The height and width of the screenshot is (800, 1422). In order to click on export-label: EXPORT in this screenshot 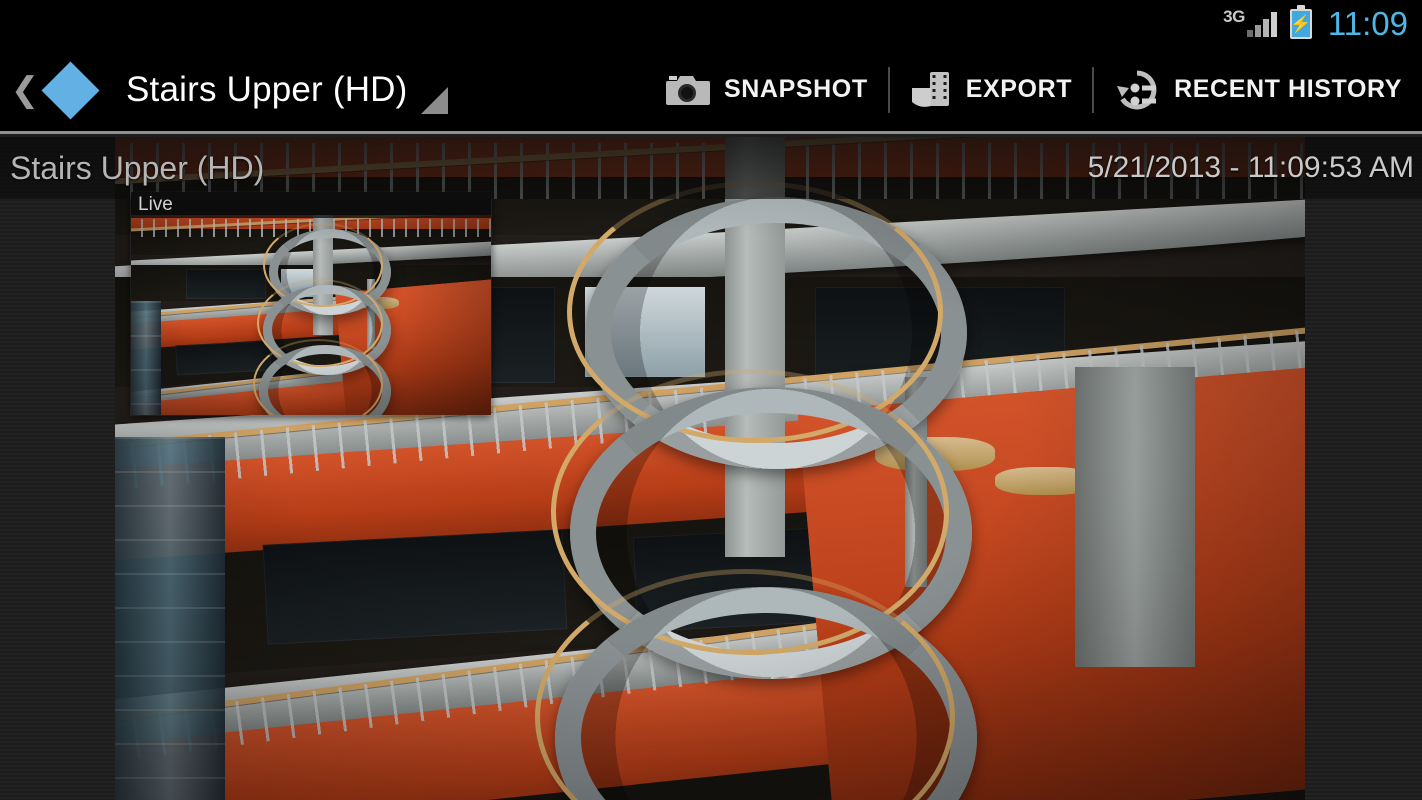, I will do `click(1019, 89)`.